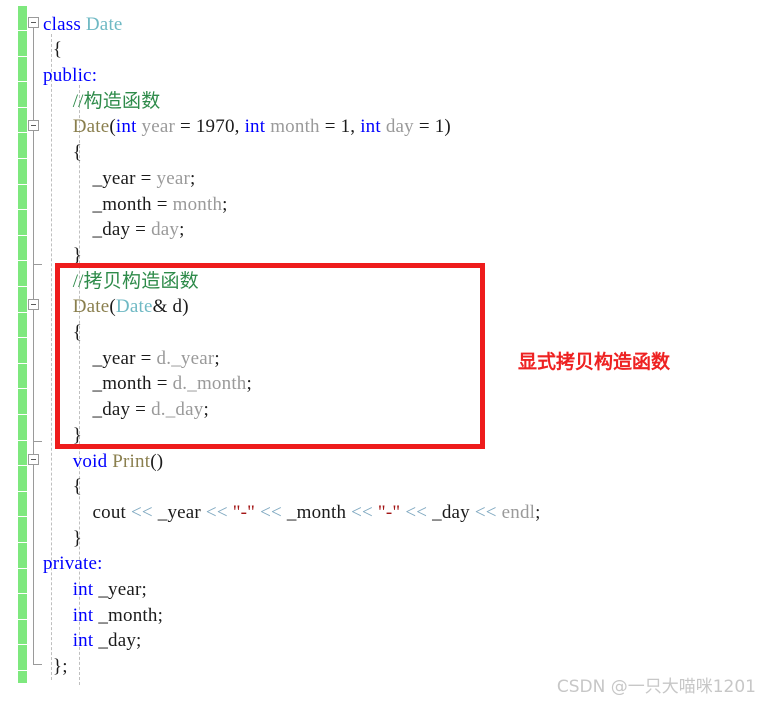 The height and width of the screenshot is (705, 770). Describe the element at coordinates (62, 24) in the screenshot. I see `code-token: class` at that location.